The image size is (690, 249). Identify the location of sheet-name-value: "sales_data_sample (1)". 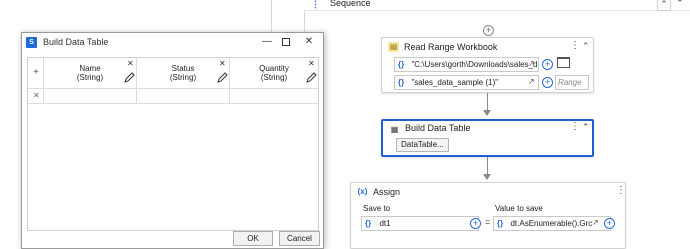
(455, 82).